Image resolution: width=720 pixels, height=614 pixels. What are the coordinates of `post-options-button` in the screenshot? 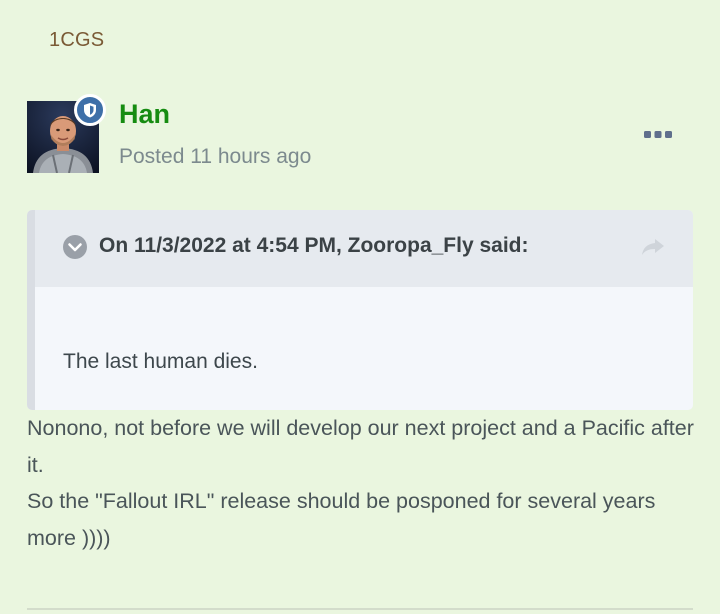 It's located at (658, 135).